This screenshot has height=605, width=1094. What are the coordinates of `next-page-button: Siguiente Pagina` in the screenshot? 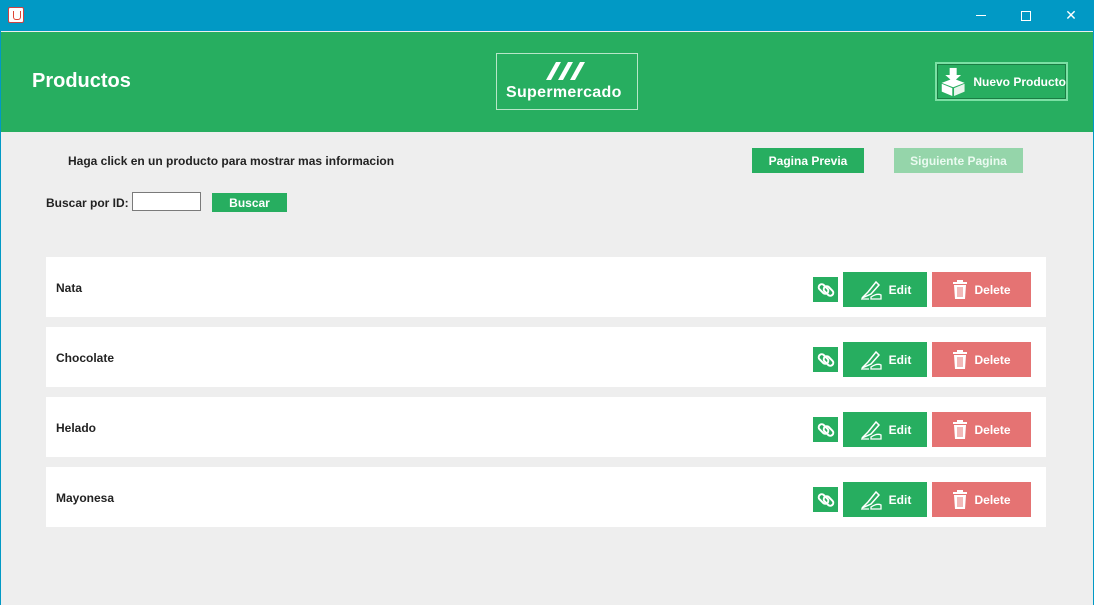 It's located at (958, 160).